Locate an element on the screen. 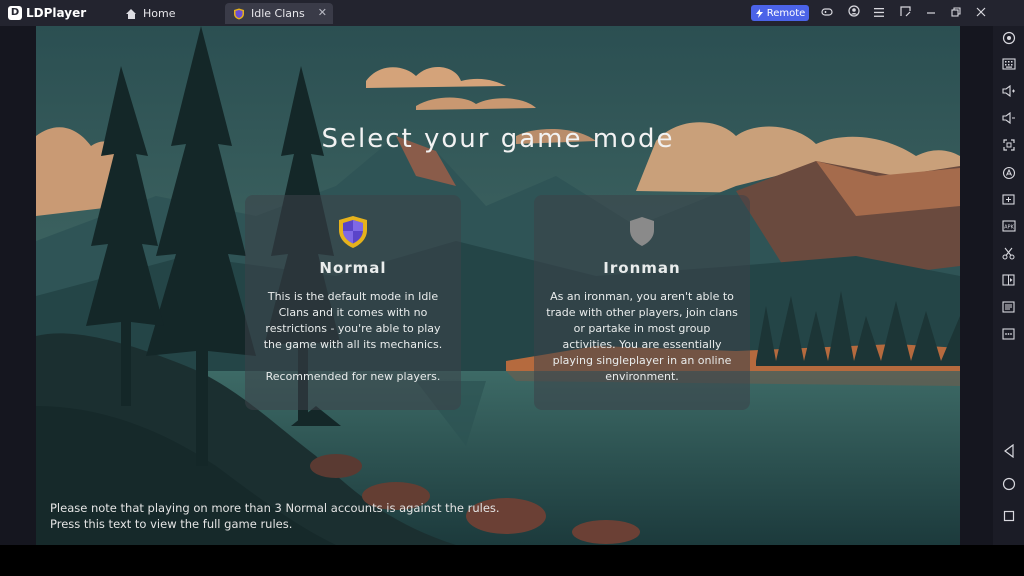 Image resolution: width=1024 pixels, height=576 pixels. operation-record-icon is located at coordinates (1008, 309).